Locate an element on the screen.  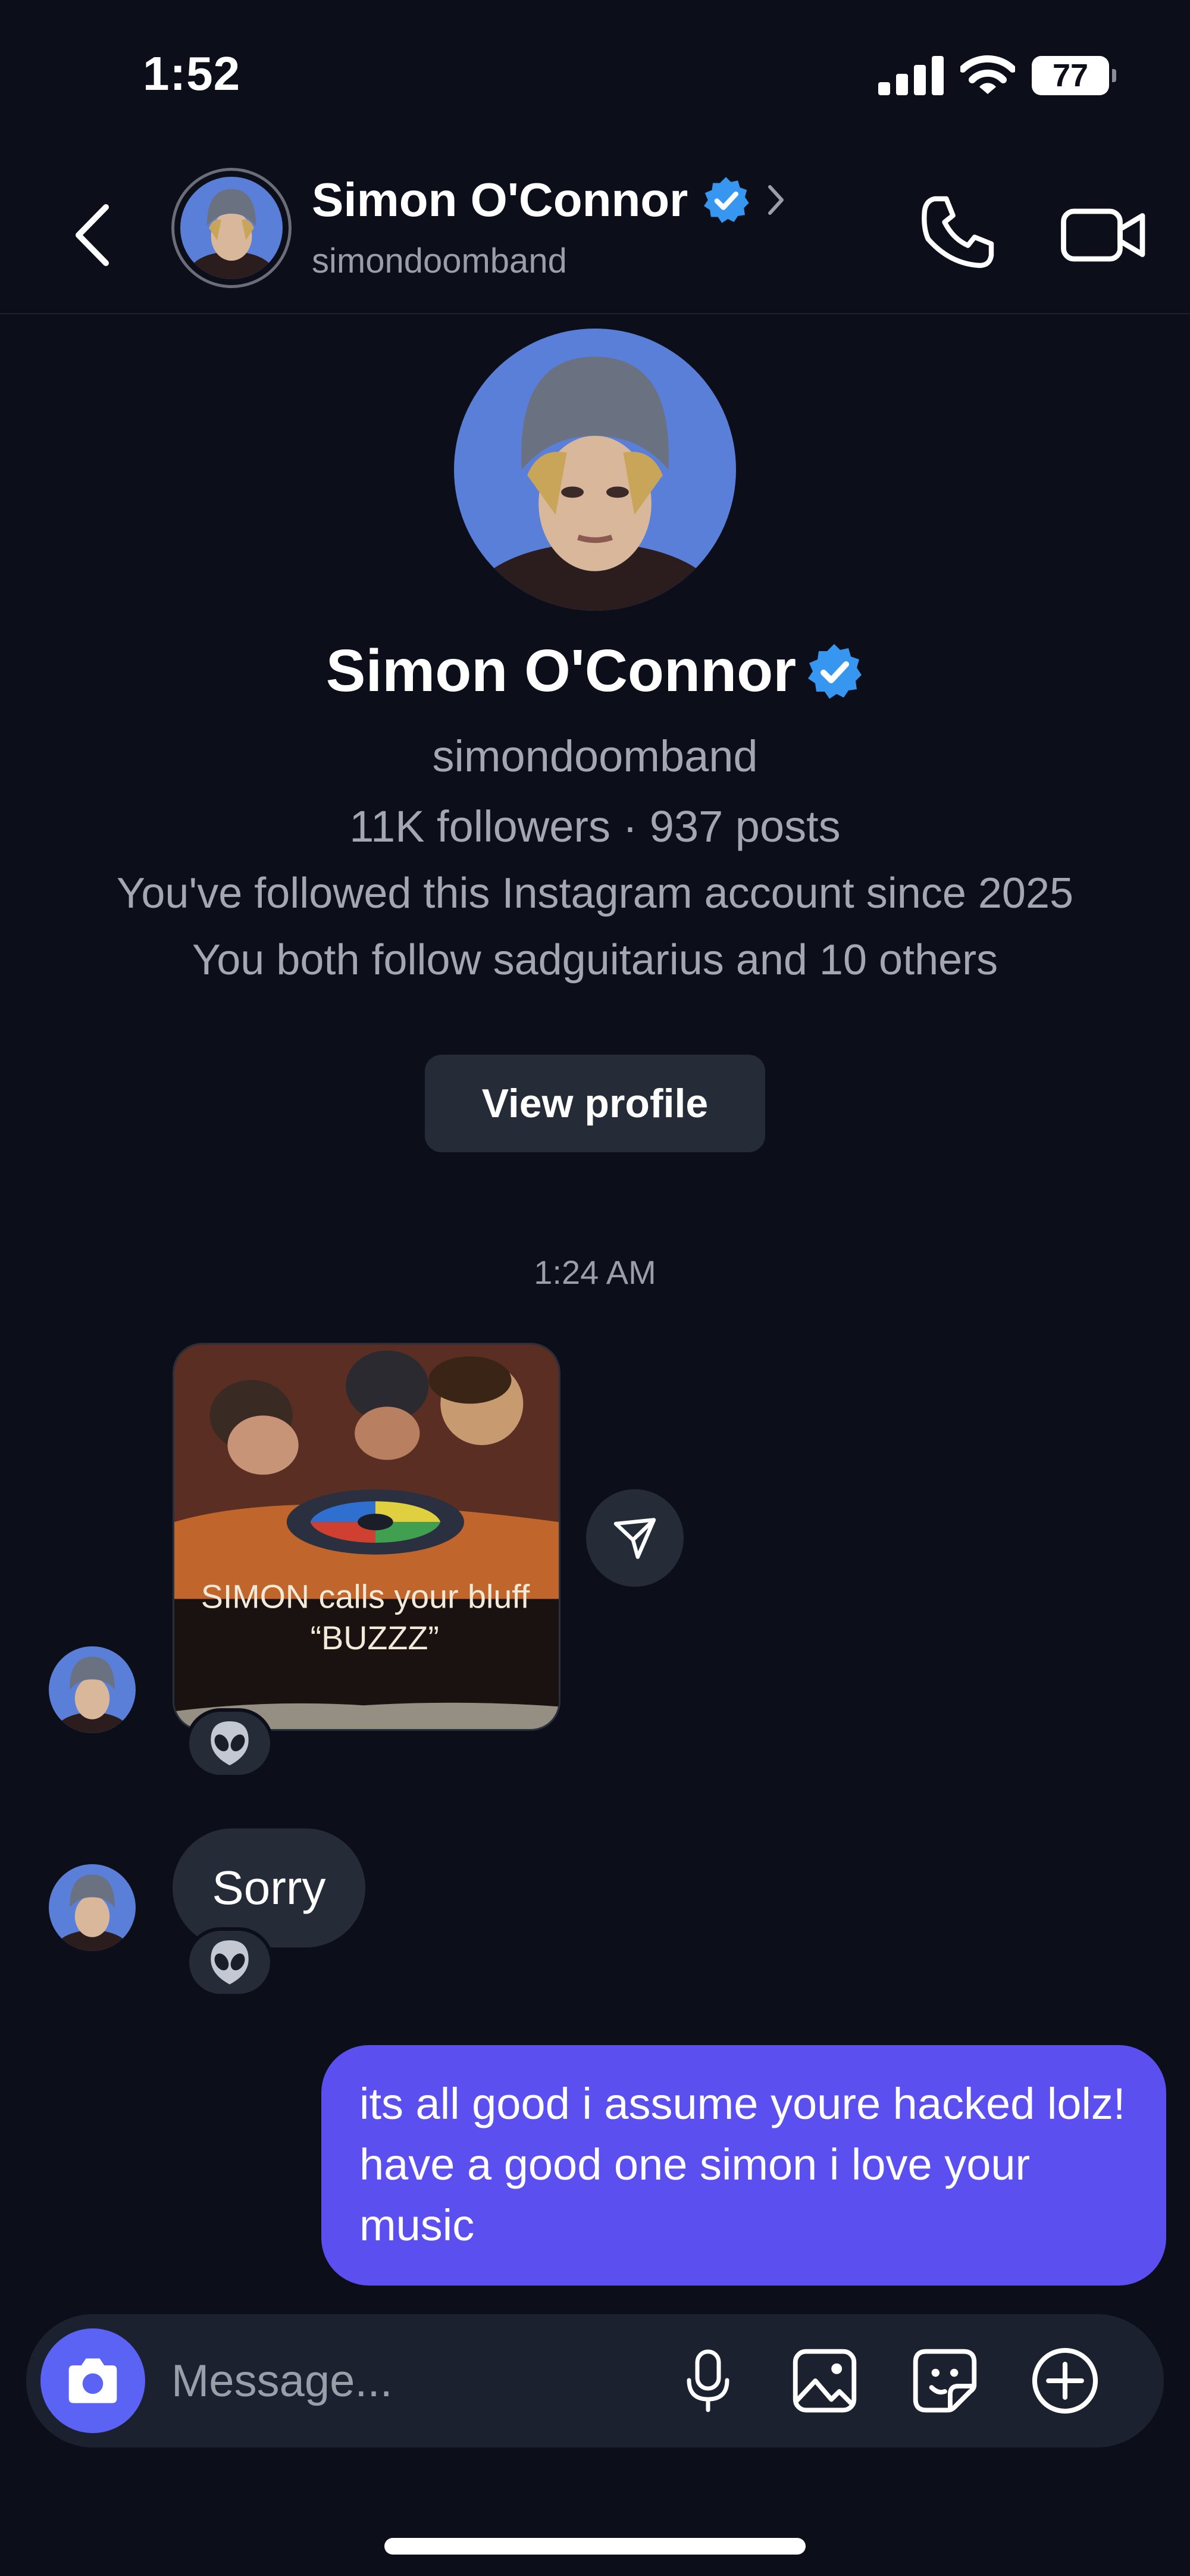
voice-call-button is located at coordinates (958, 232).